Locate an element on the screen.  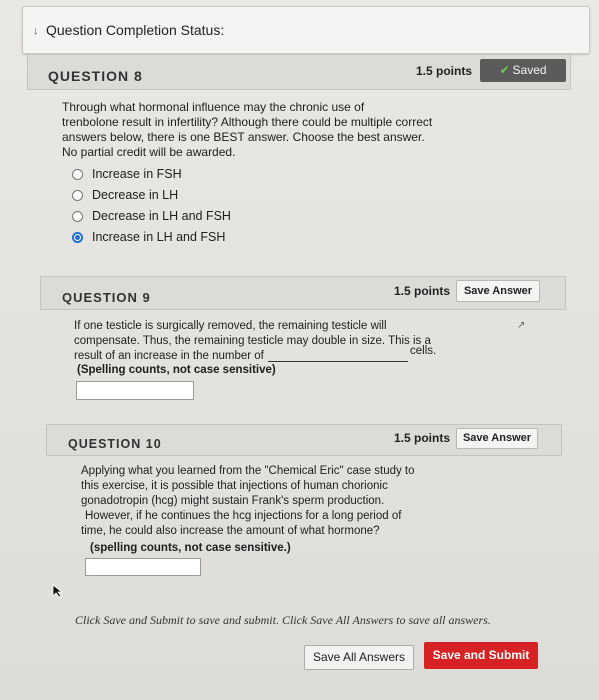
question-10-points: 1.5 points is located at coordinates (422, 438).